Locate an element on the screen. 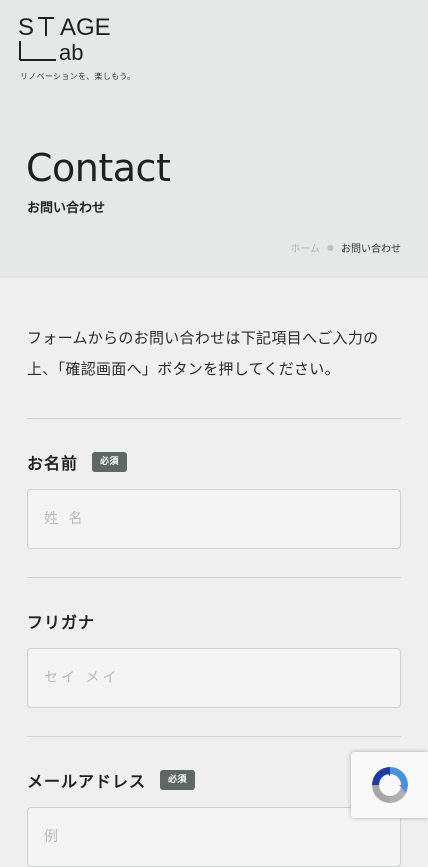 The height and width of the screenshot is (867, 428). furigana-input is located at coordinates (214, 678).